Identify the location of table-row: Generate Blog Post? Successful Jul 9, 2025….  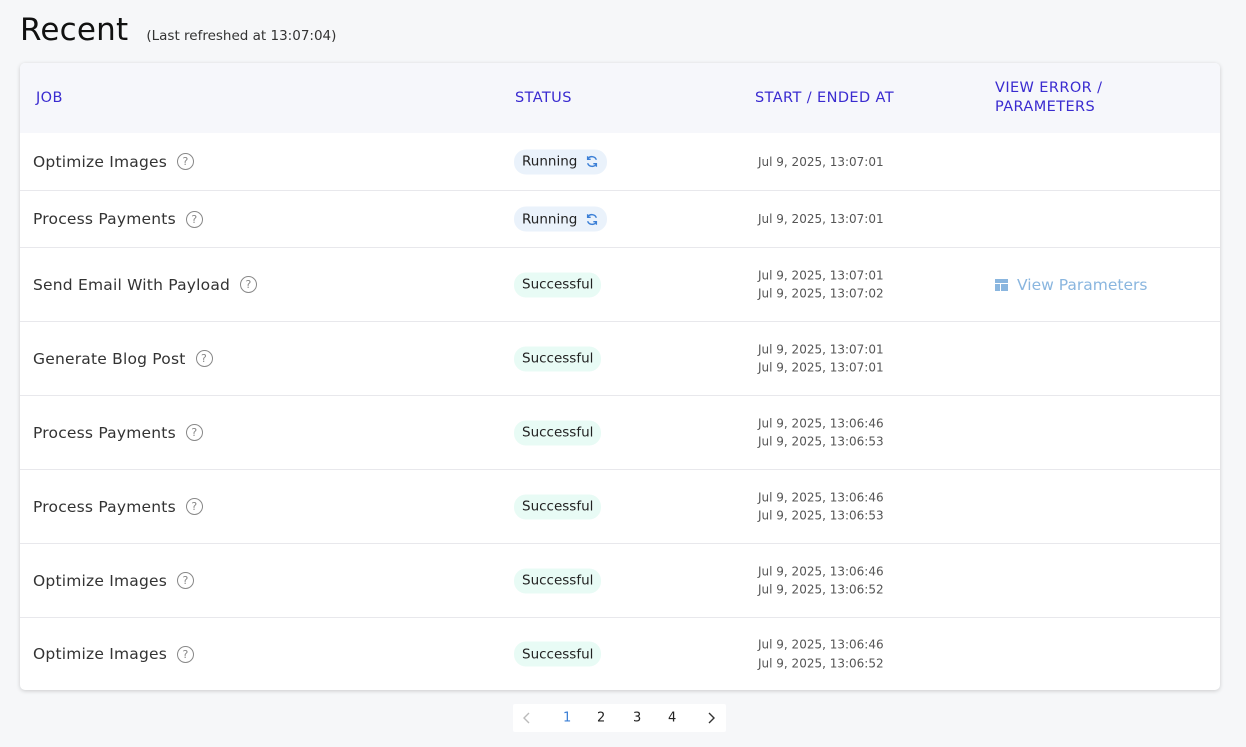
(620, 358).